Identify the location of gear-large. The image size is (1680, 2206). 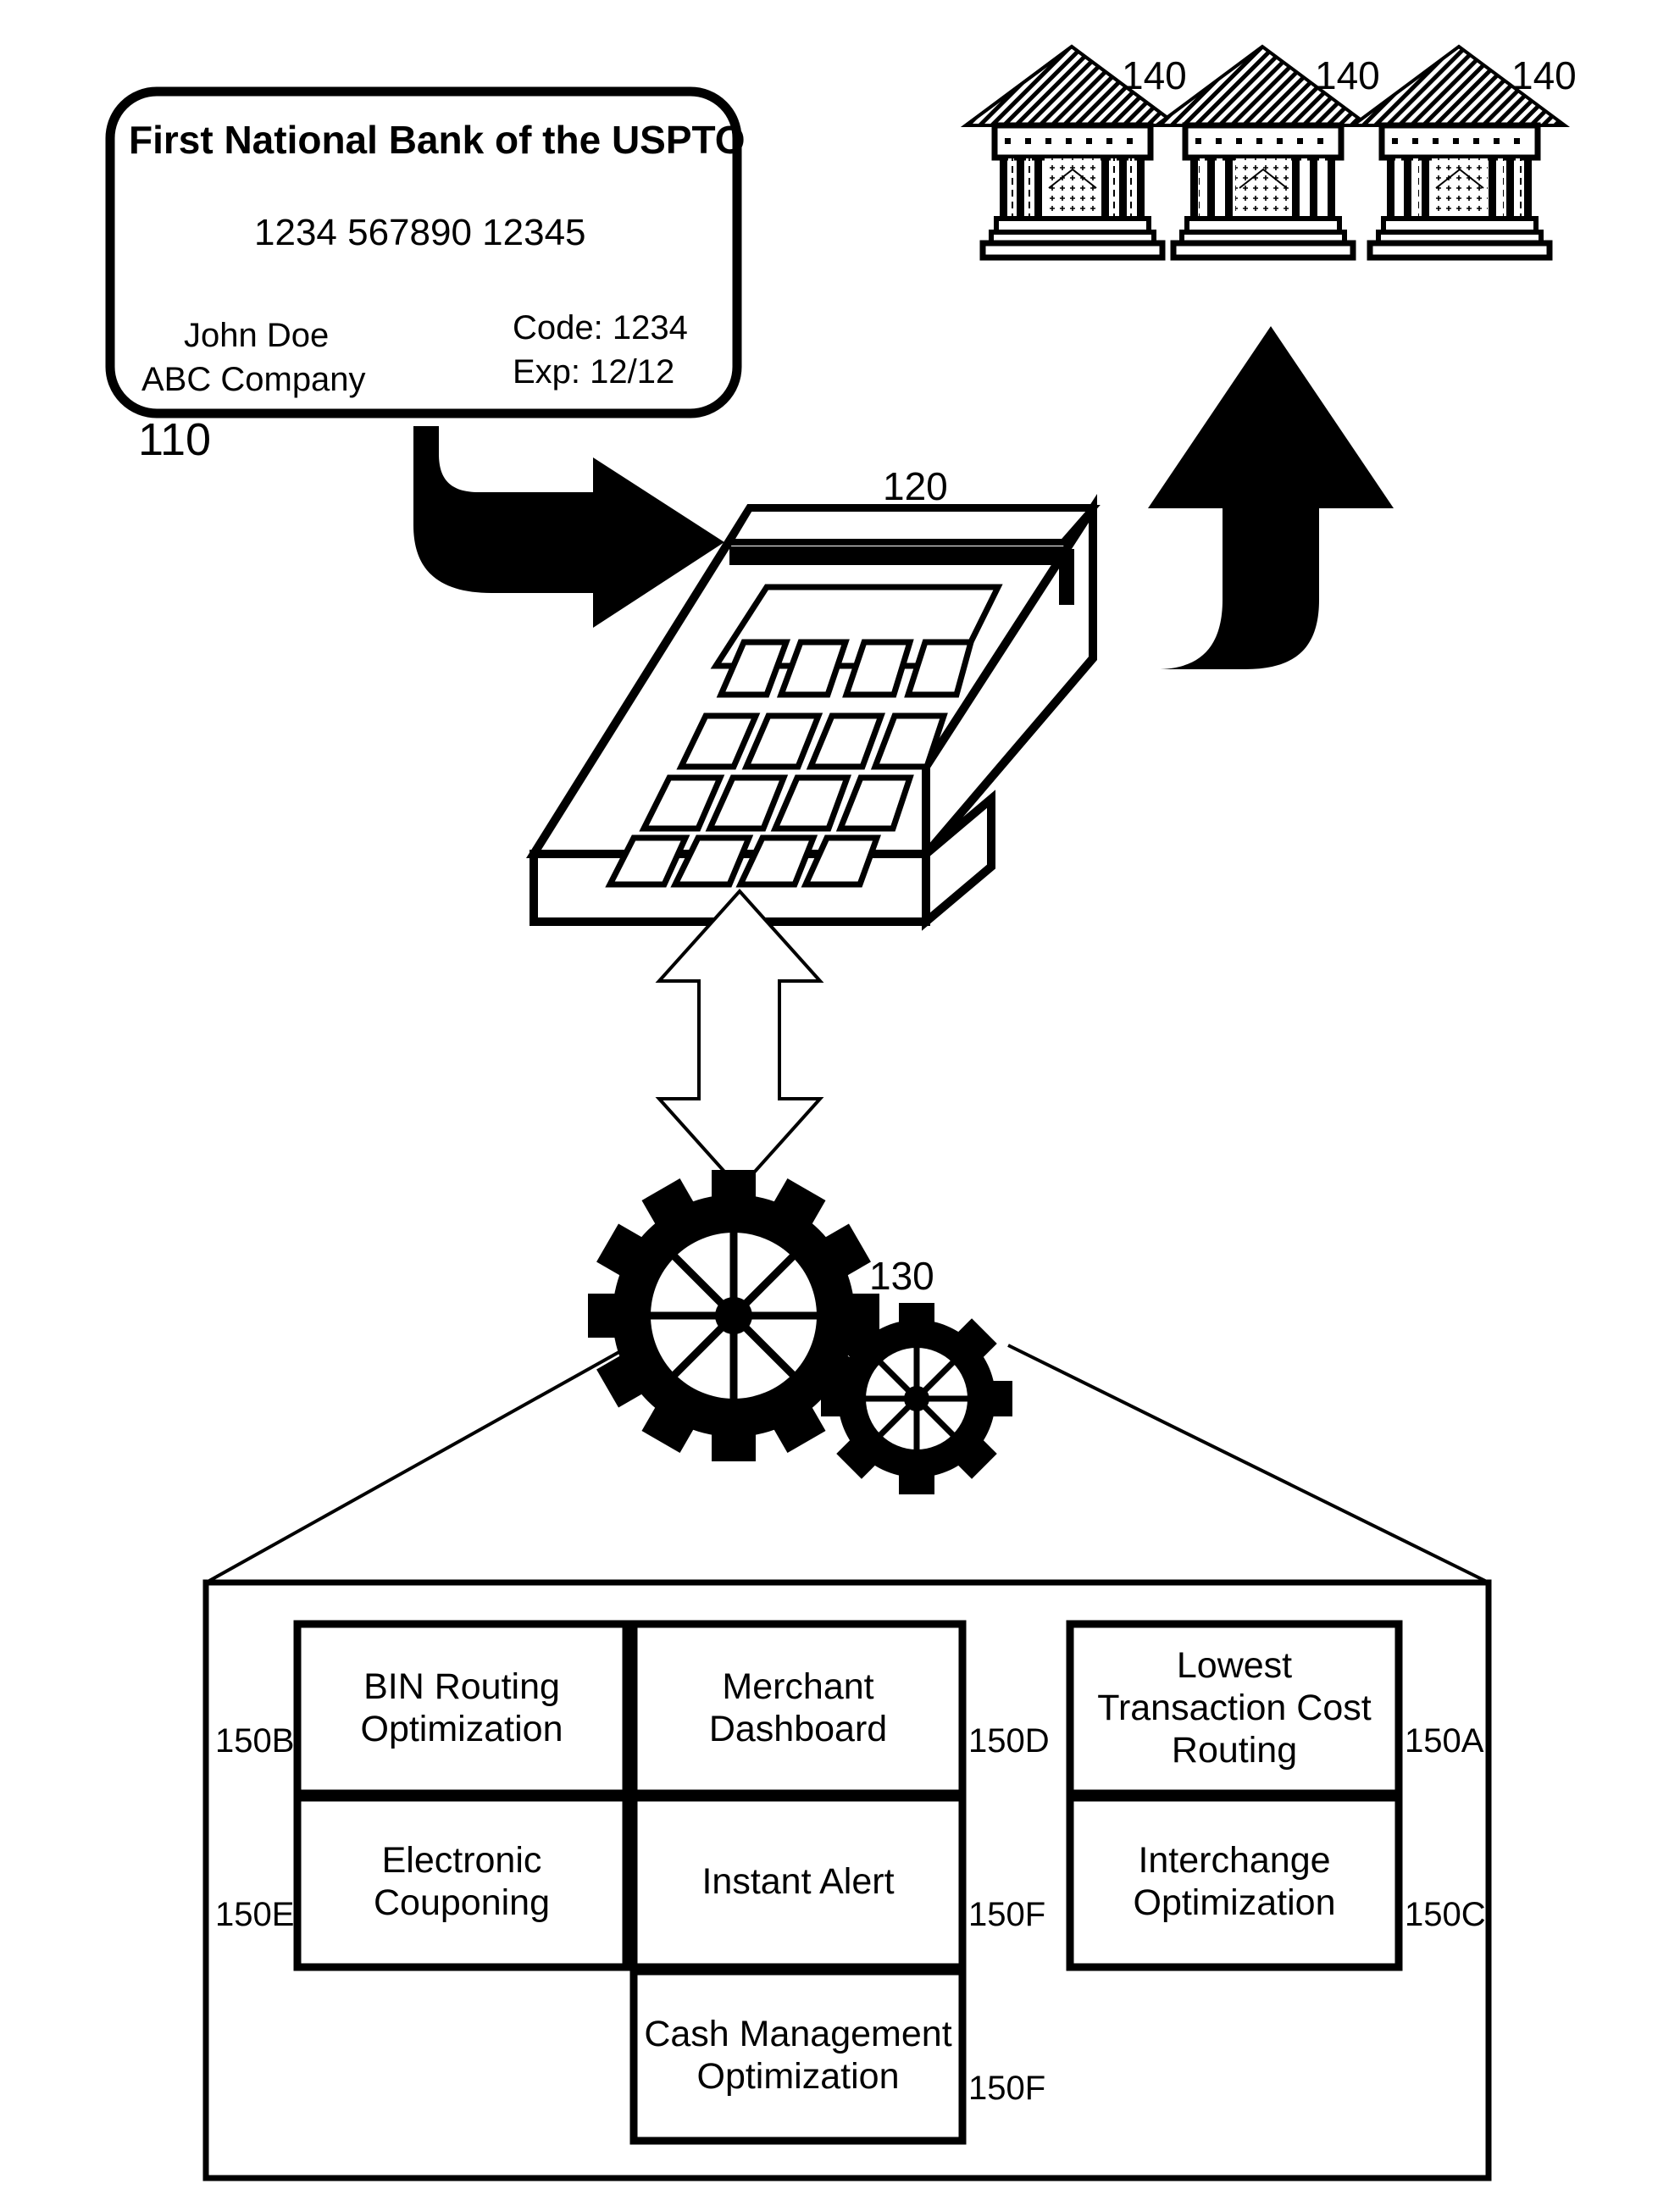
(733, 1315).